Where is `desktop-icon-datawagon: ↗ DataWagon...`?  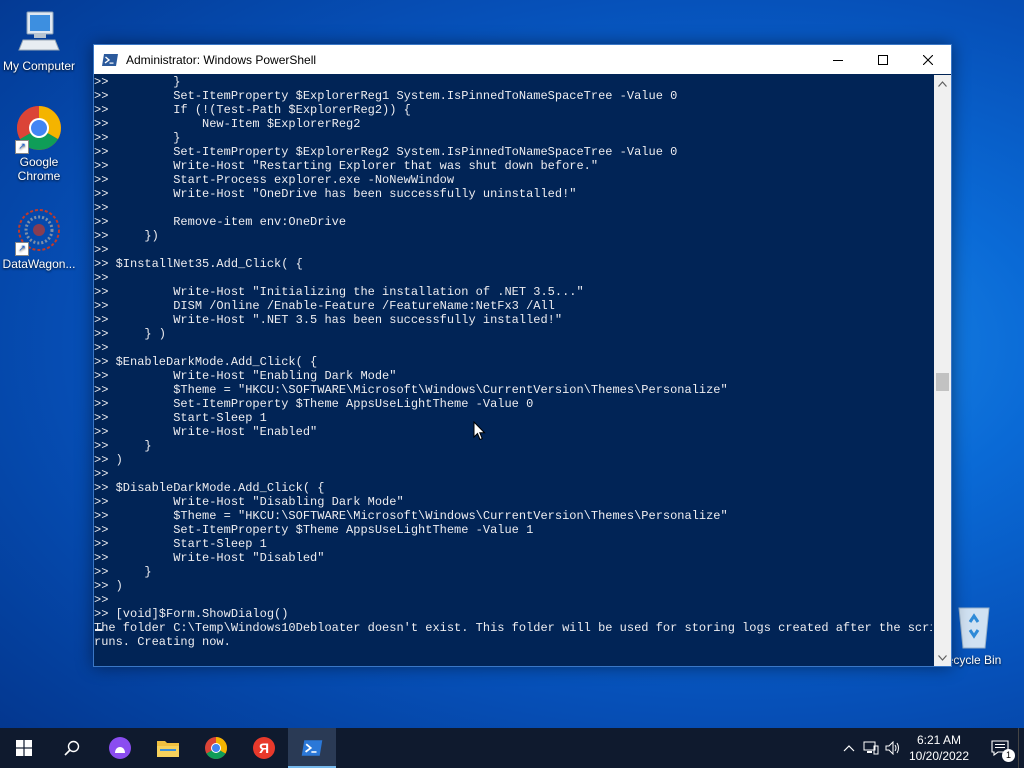 desktop-icon-datawagon: ↗ DataWagon... is located at coordinates (39, 238).